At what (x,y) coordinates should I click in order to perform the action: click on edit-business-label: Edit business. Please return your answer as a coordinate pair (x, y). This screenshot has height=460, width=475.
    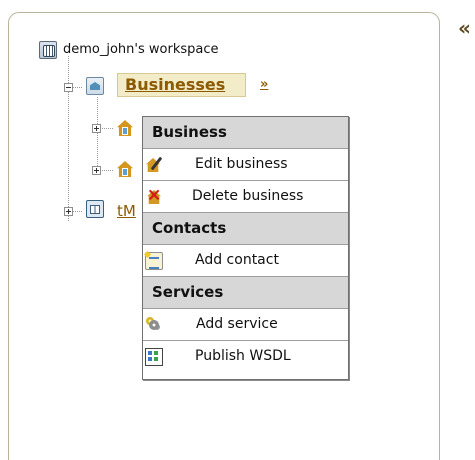
    Looking at the image, I should click on (241, 164).